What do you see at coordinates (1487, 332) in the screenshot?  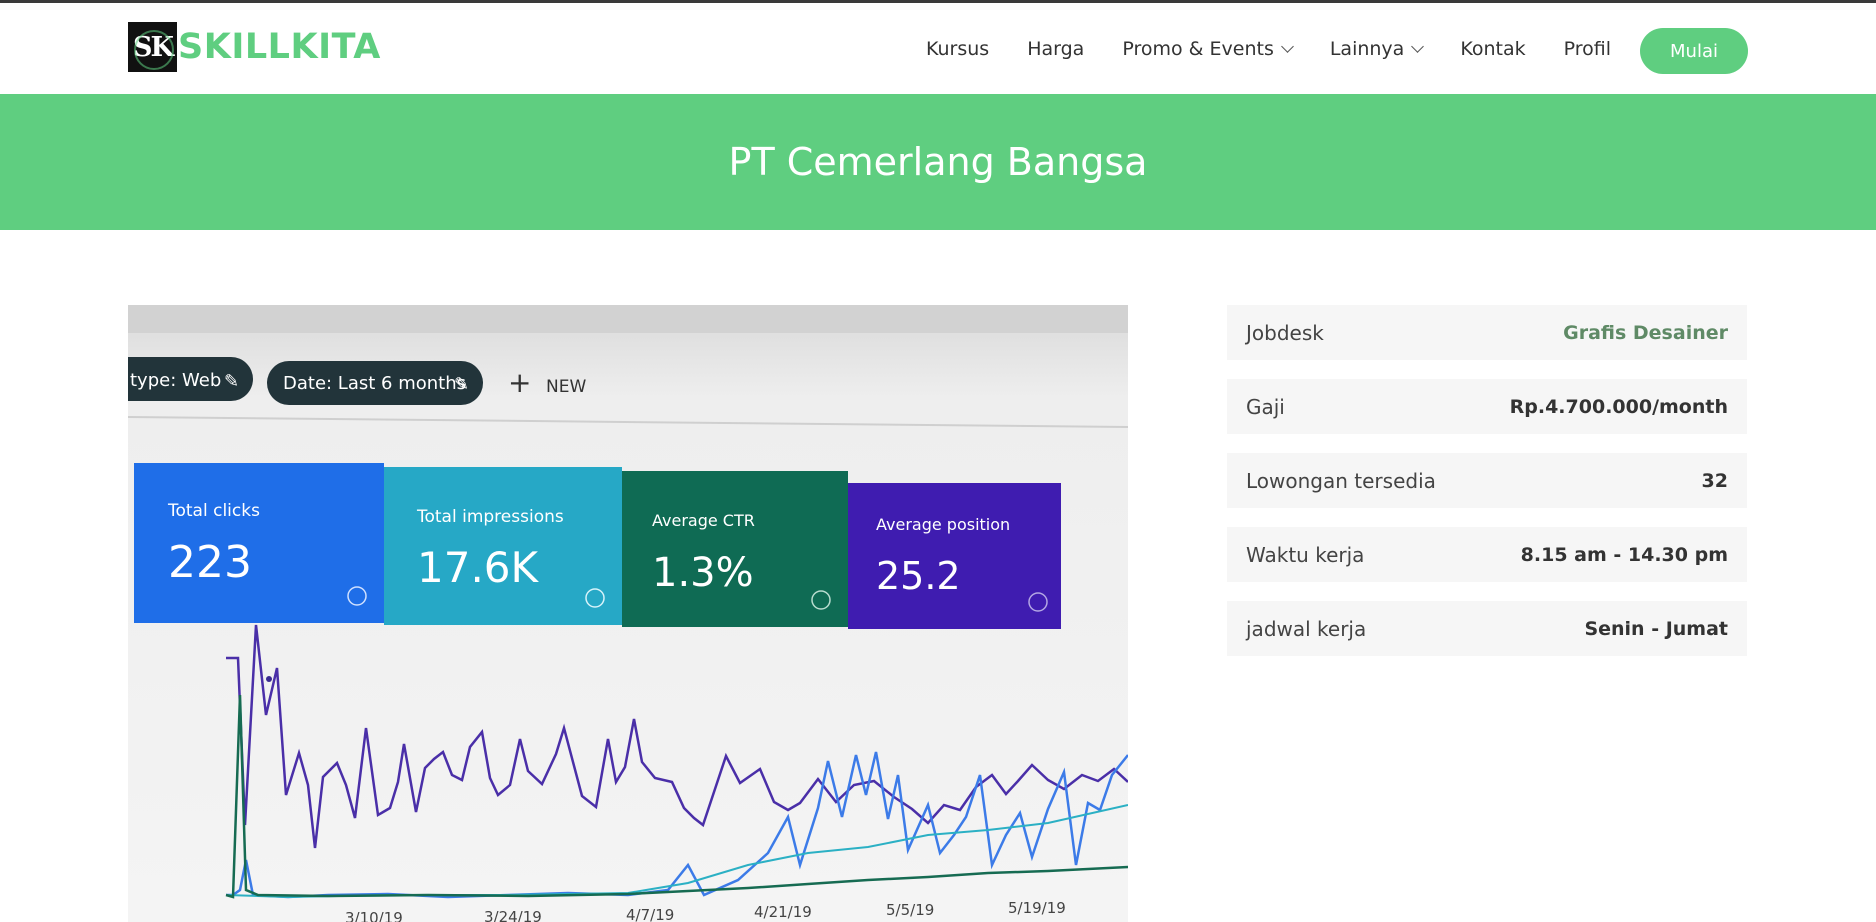 I see `info-row-jobdesk: Jobdesk Grafis Desainer` at bounding box center [1487, 332].